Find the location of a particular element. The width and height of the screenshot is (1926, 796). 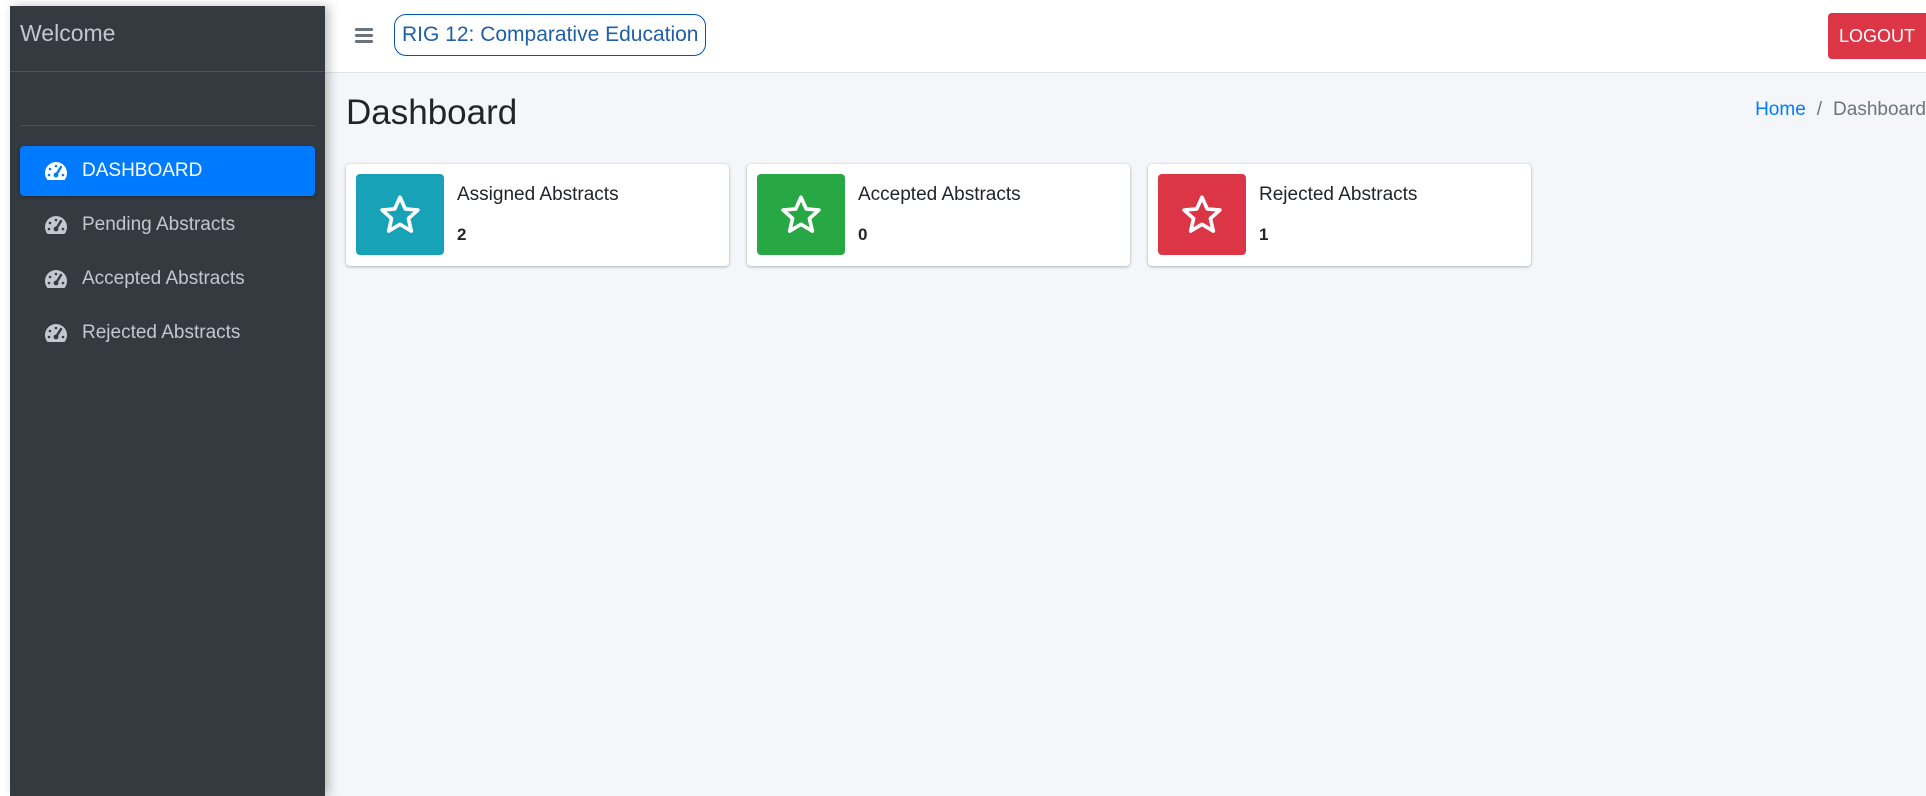

sidebar-item-pending-abstracts: Pending Abstracts is located at coordinates (167, 225).